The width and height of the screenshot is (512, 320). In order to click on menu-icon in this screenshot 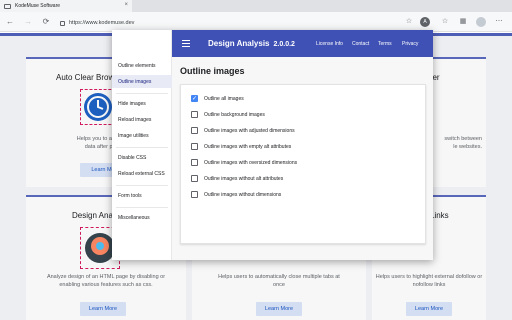, I will do `click(186, 44)`.